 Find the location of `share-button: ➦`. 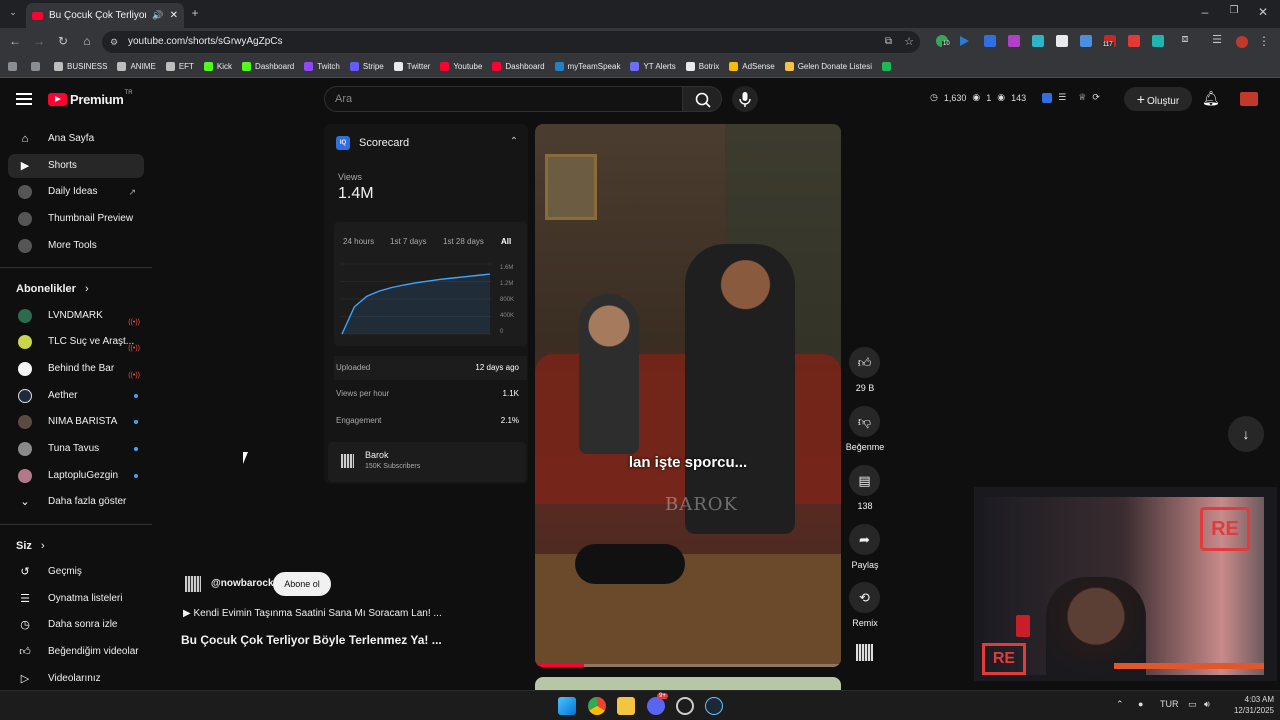

share-button: ➦ is located at coordinates (864, 539).